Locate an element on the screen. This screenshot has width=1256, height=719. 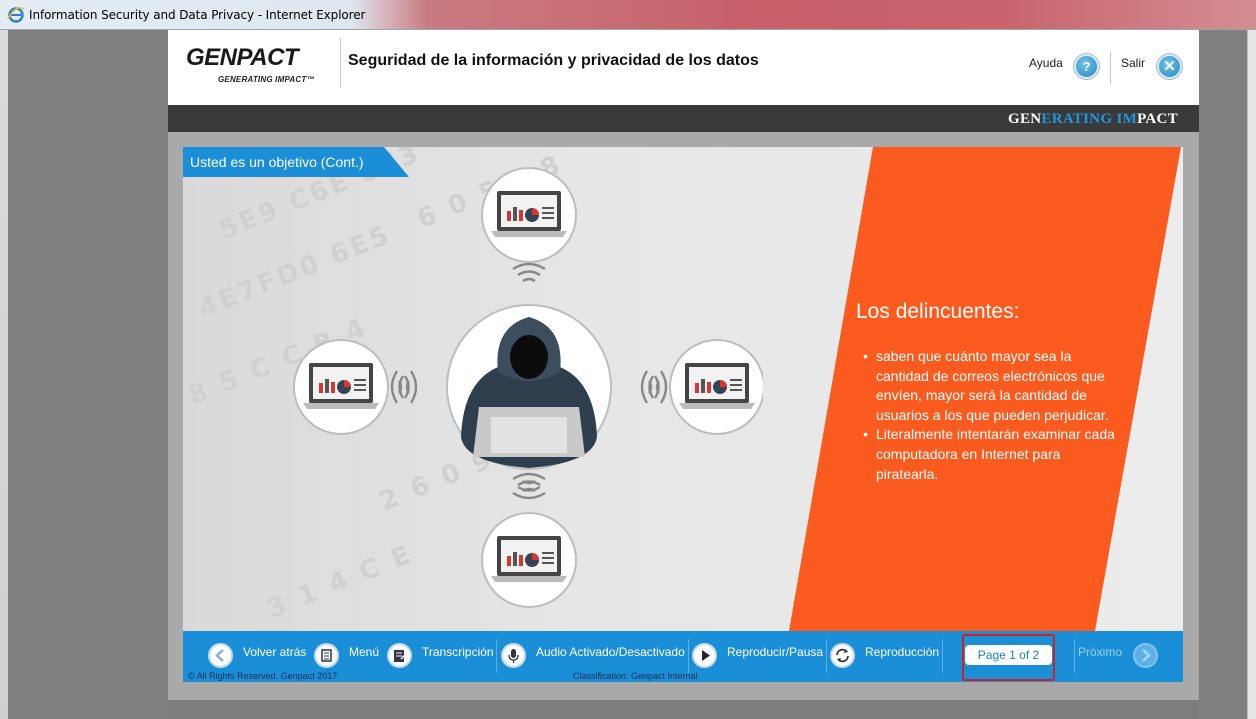
menu-icon is located at coordinates (326, 655).